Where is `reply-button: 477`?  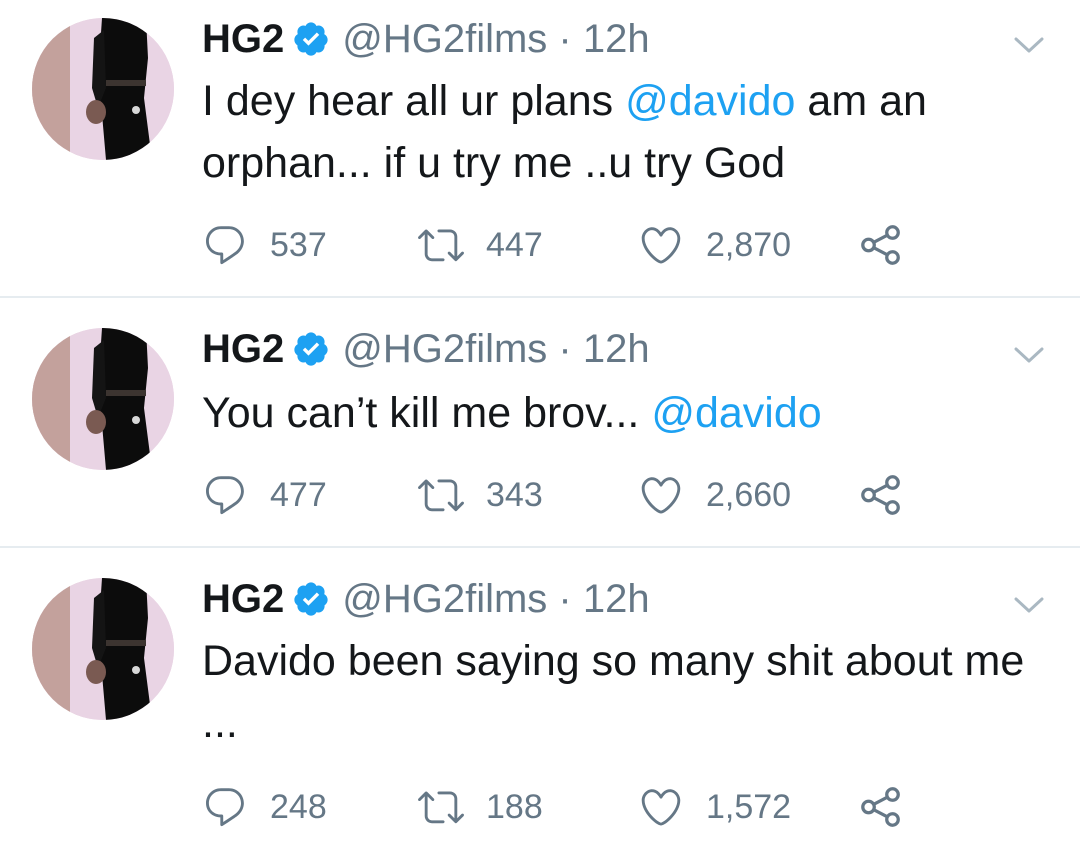 reply-button: 477 is located at coordinates (264, 495).